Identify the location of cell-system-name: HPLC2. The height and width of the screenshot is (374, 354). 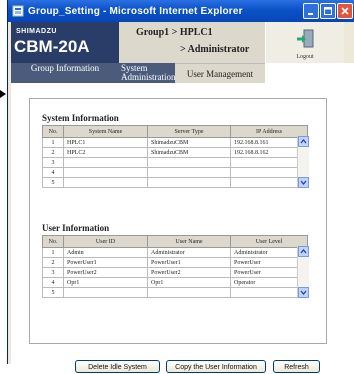
(105, 152).